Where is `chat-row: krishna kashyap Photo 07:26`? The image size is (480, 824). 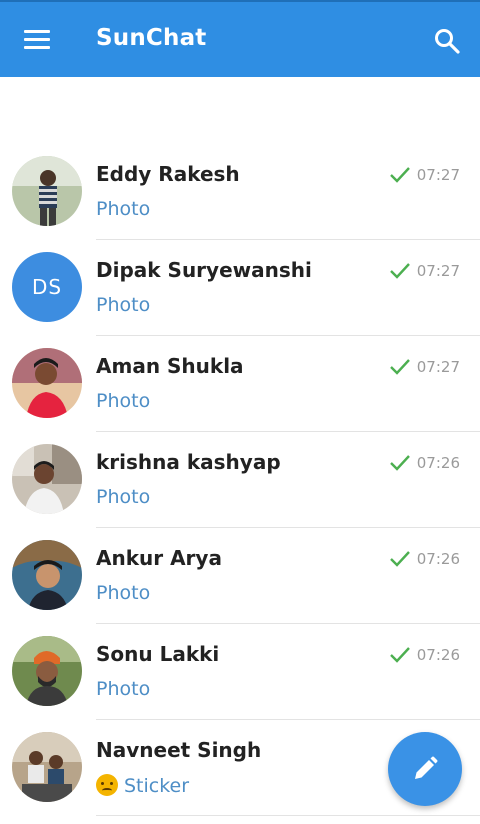 chat-row: krishna kashyap Photo 07:26 is located at coordinates (240, 480).